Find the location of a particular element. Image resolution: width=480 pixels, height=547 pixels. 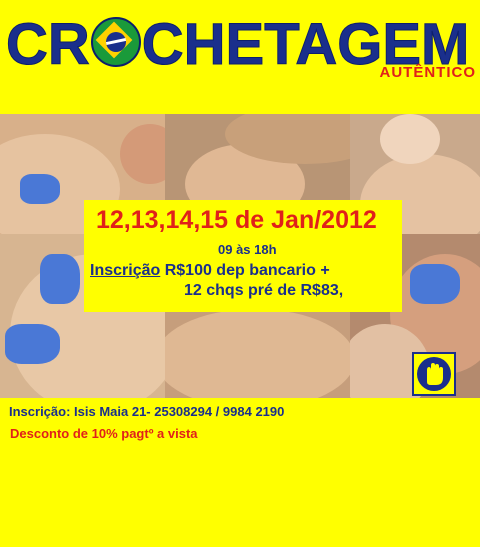

registration-price: R$100 dep bancario + is located at coordinates (245, 270).